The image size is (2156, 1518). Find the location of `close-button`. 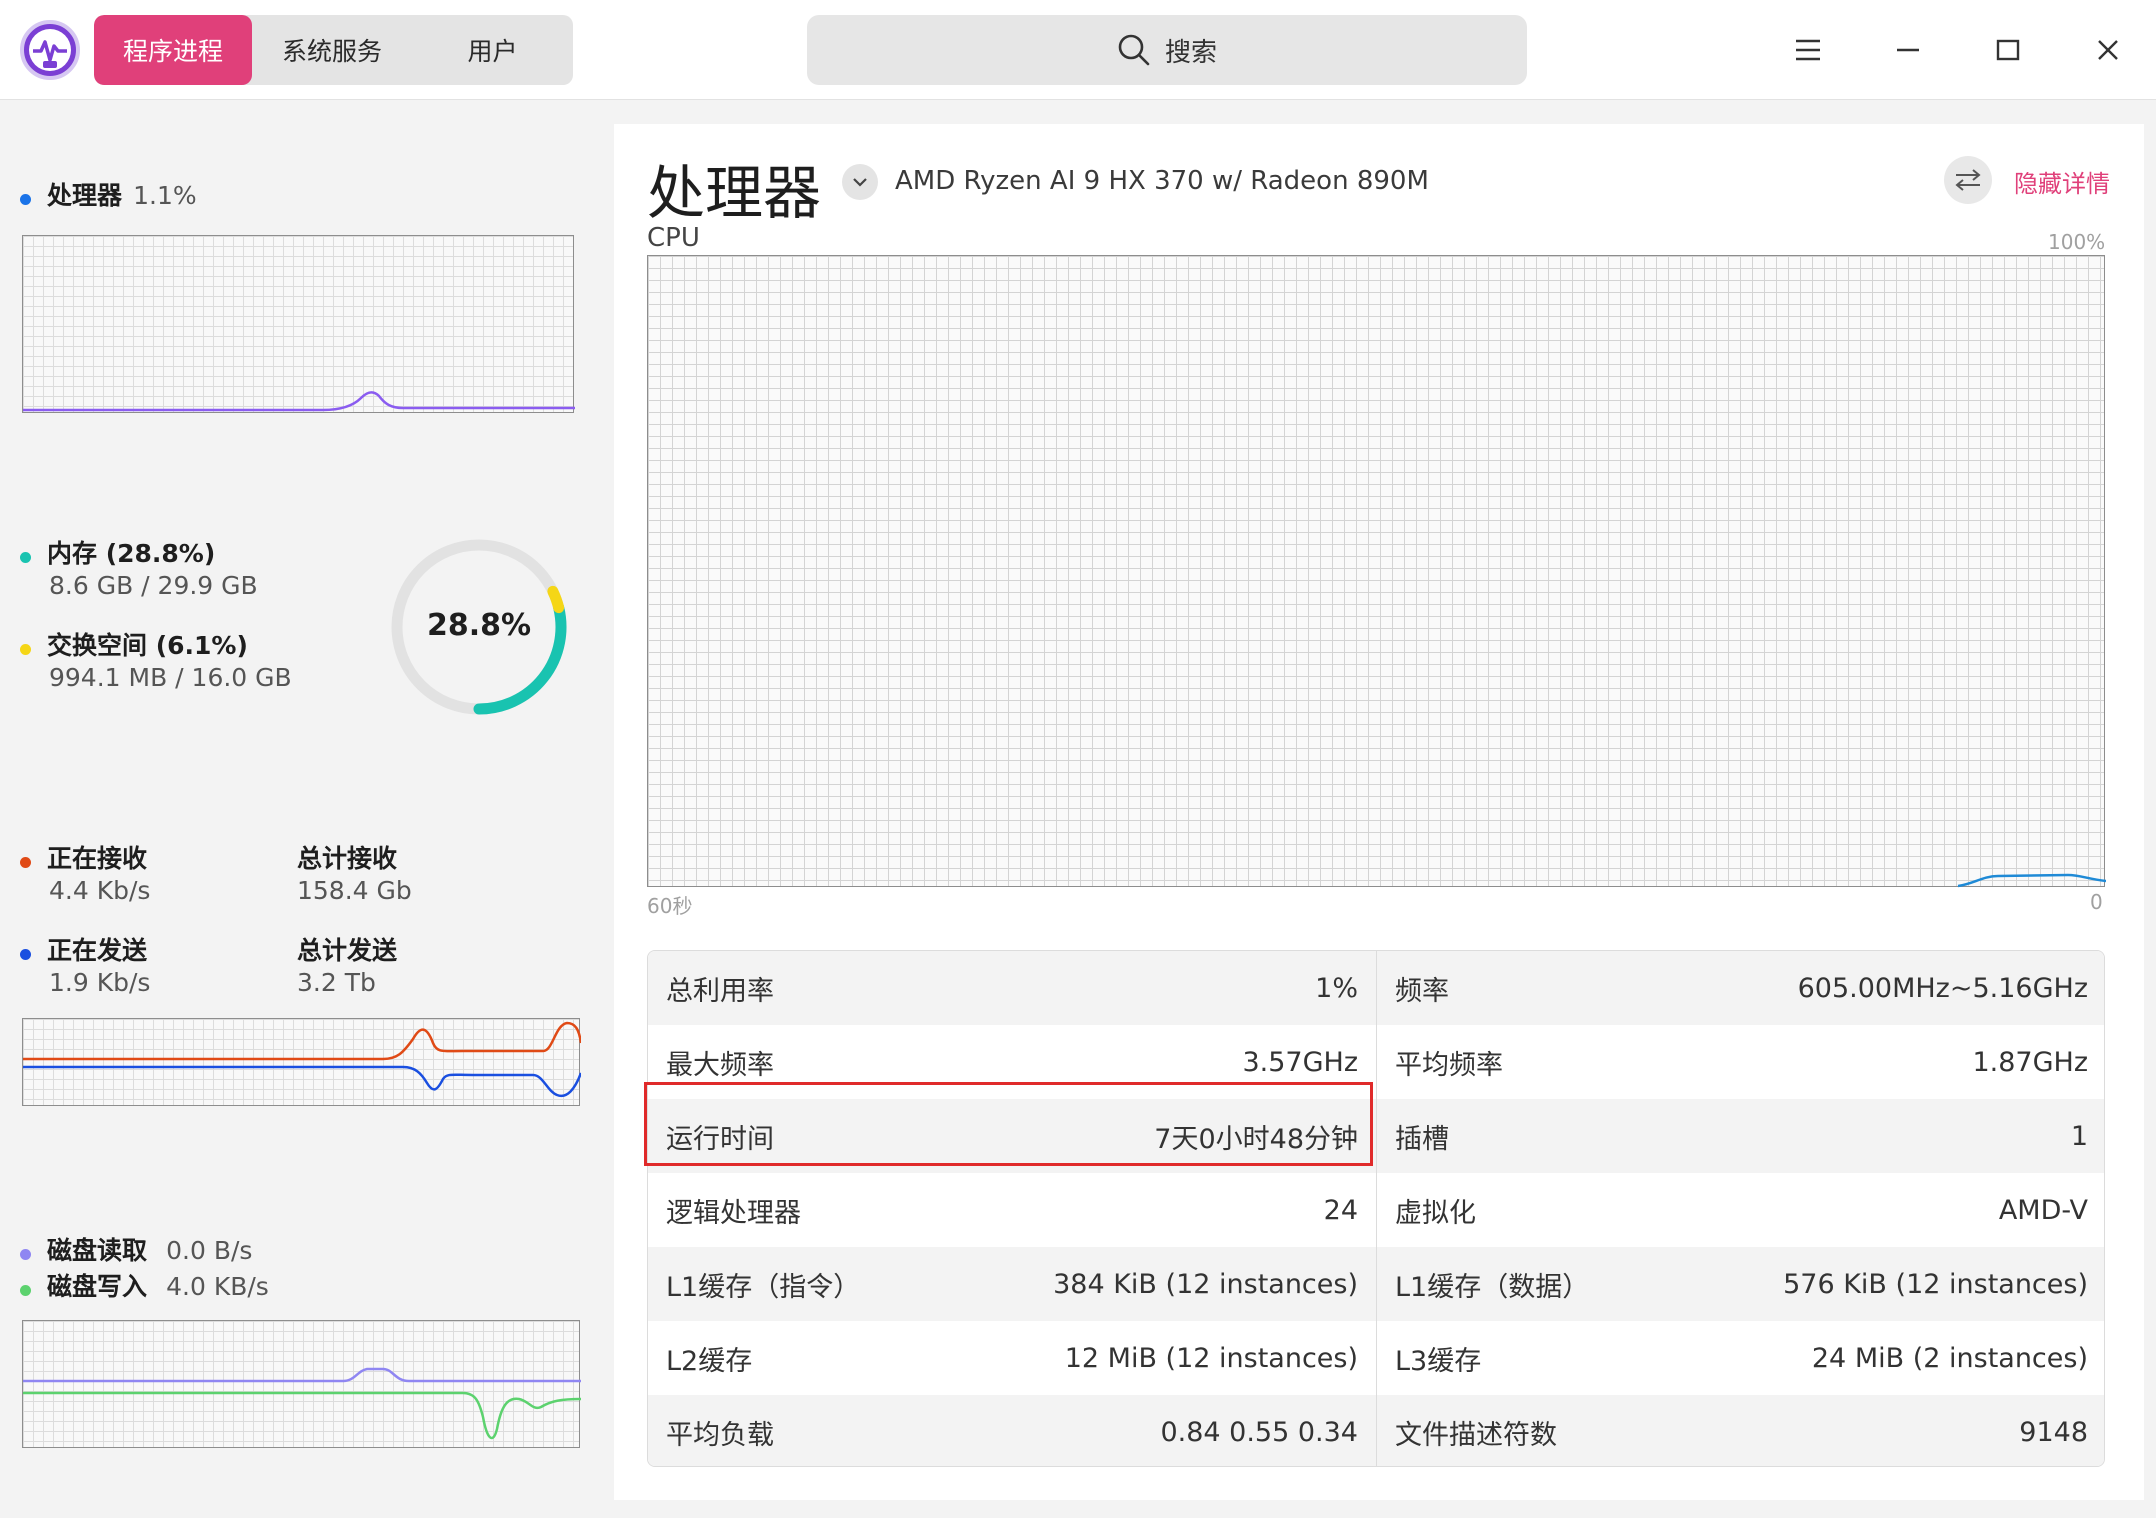

close-button is located at coordinates (2108, 50).